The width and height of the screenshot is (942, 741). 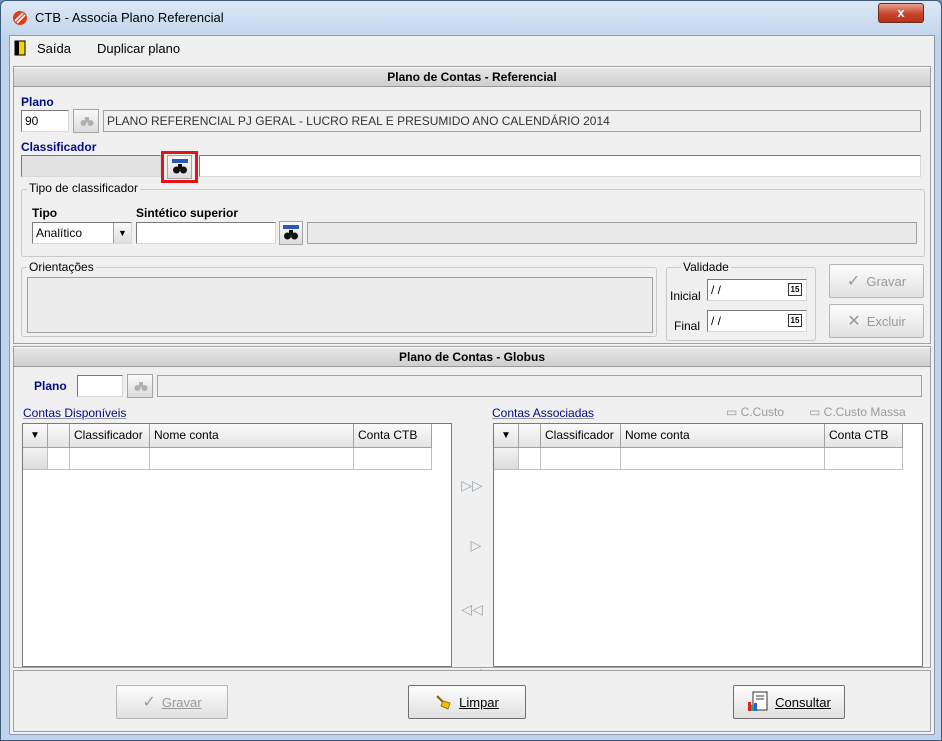 I want to click on ccusto-icon: ▭, so click(x=733, y=412).